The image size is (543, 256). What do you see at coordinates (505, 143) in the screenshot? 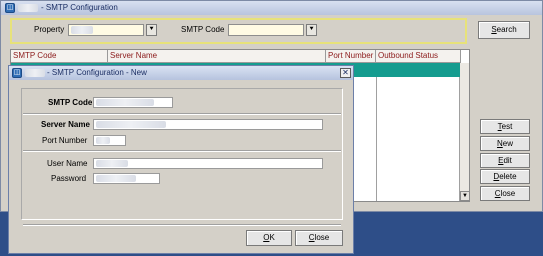
I see `new-button: New` at bounding box center [505, 143].